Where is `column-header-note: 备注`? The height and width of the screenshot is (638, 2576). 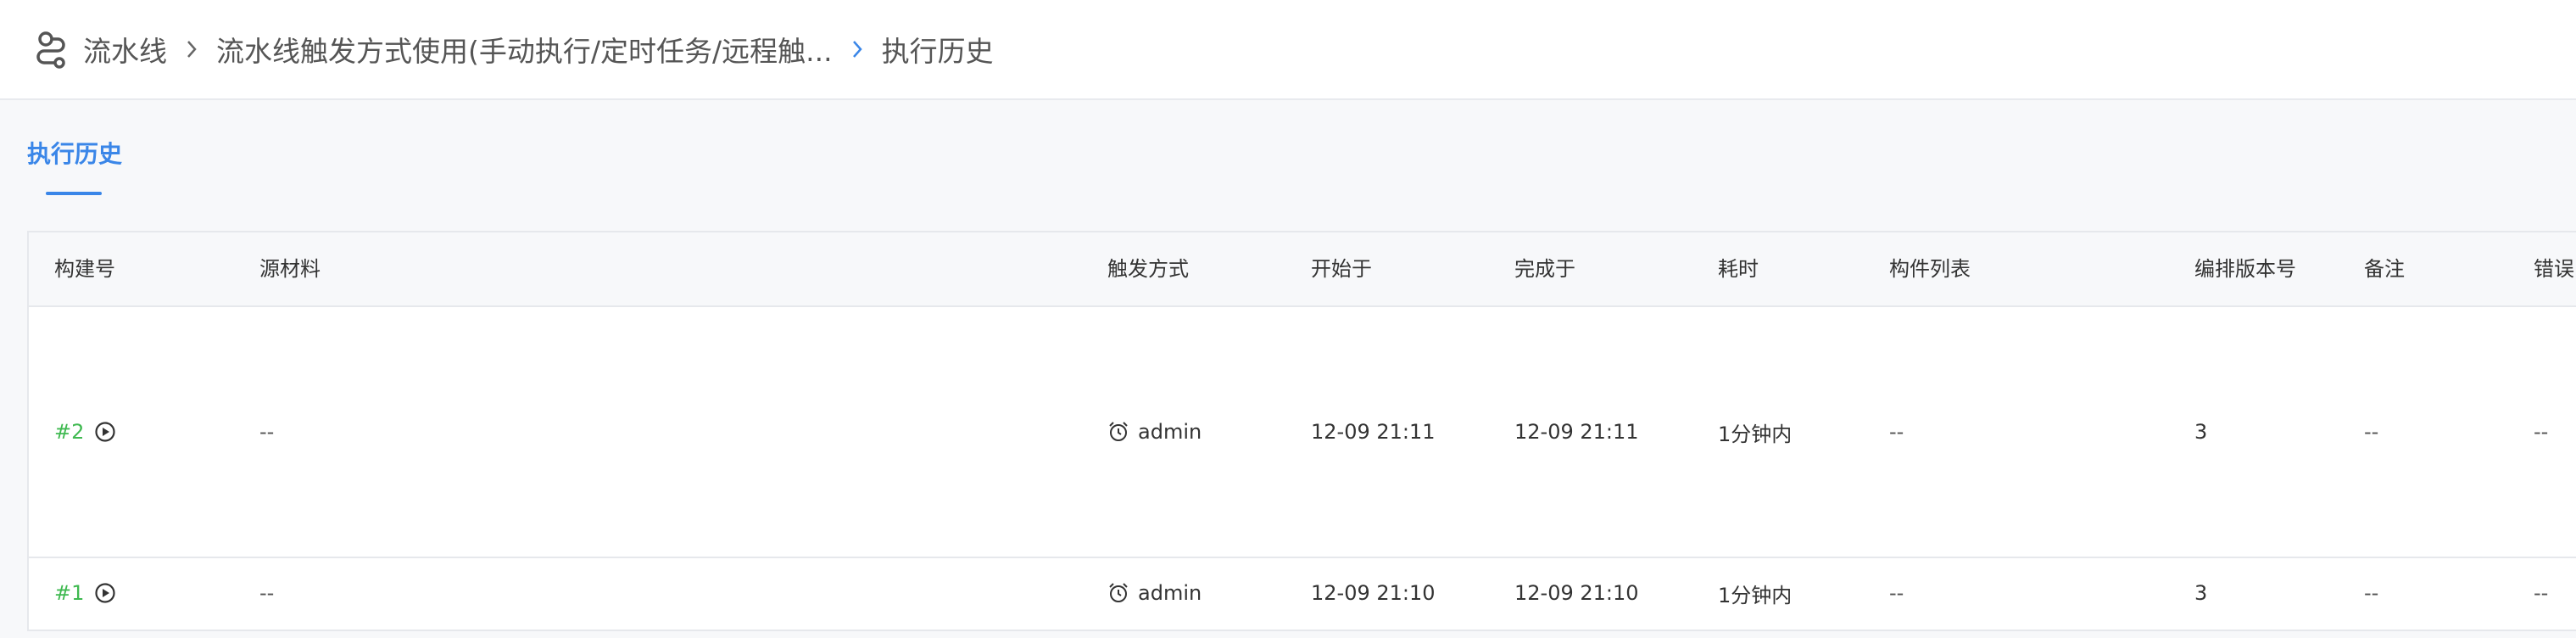
column-header-note: 备注 is located at coordinates (2384, 269).